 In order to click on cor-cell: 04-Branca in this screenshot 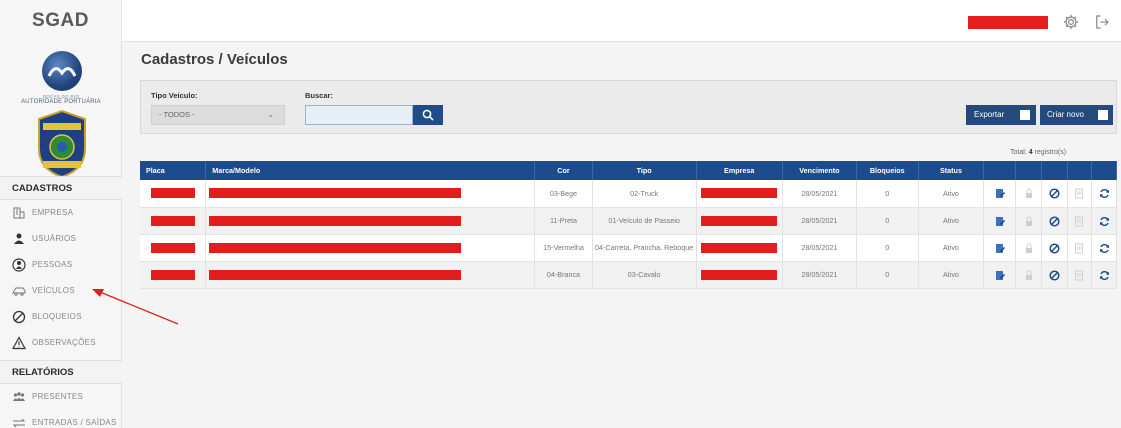, I will do `click(563, 275)`.